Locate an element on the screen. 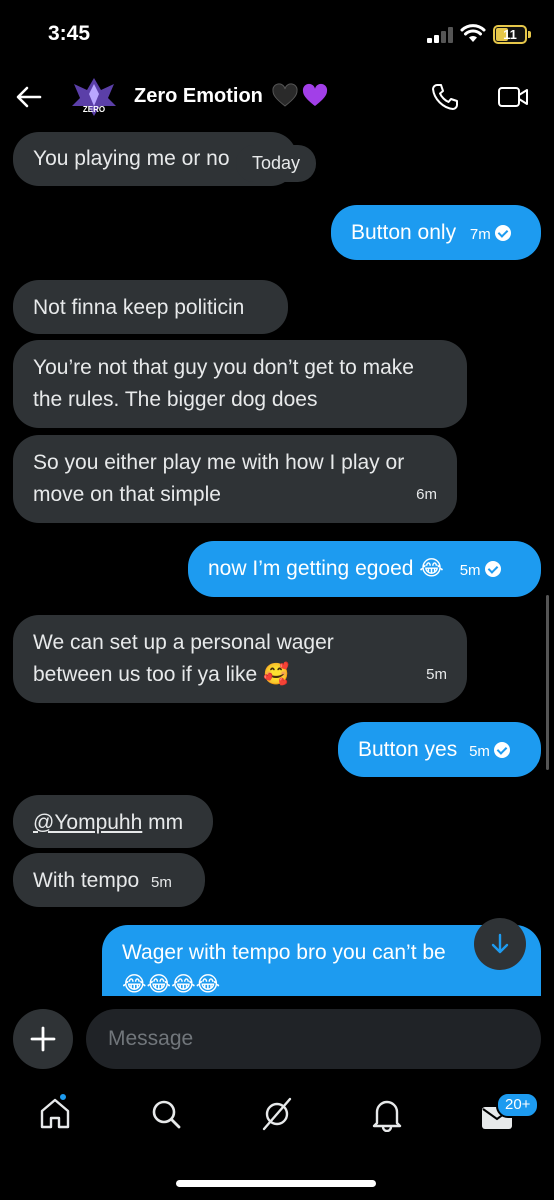 Image resolution: width=554 pixels, height=1200 pixels. message-bubble: now I’m getting egoed 😂 5m is located at coordinates (364, 569).